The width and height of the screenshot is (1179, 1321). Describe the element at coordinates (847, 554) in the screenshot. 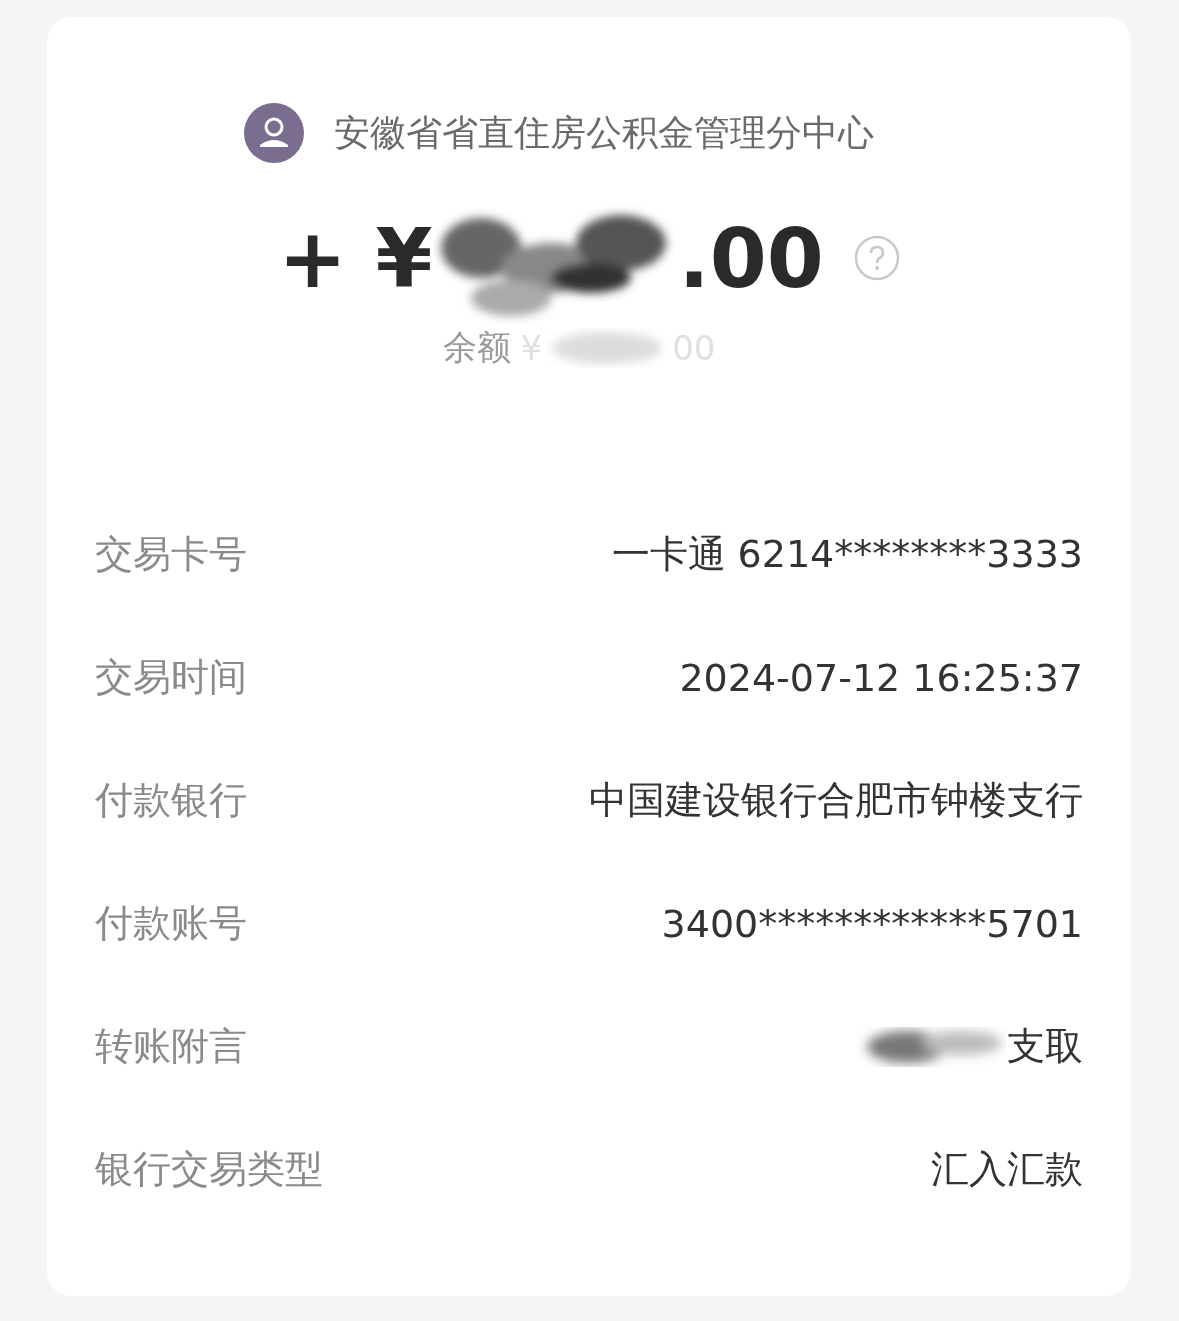

I see `detail-value: 一卡通 6214********3333` at that location.